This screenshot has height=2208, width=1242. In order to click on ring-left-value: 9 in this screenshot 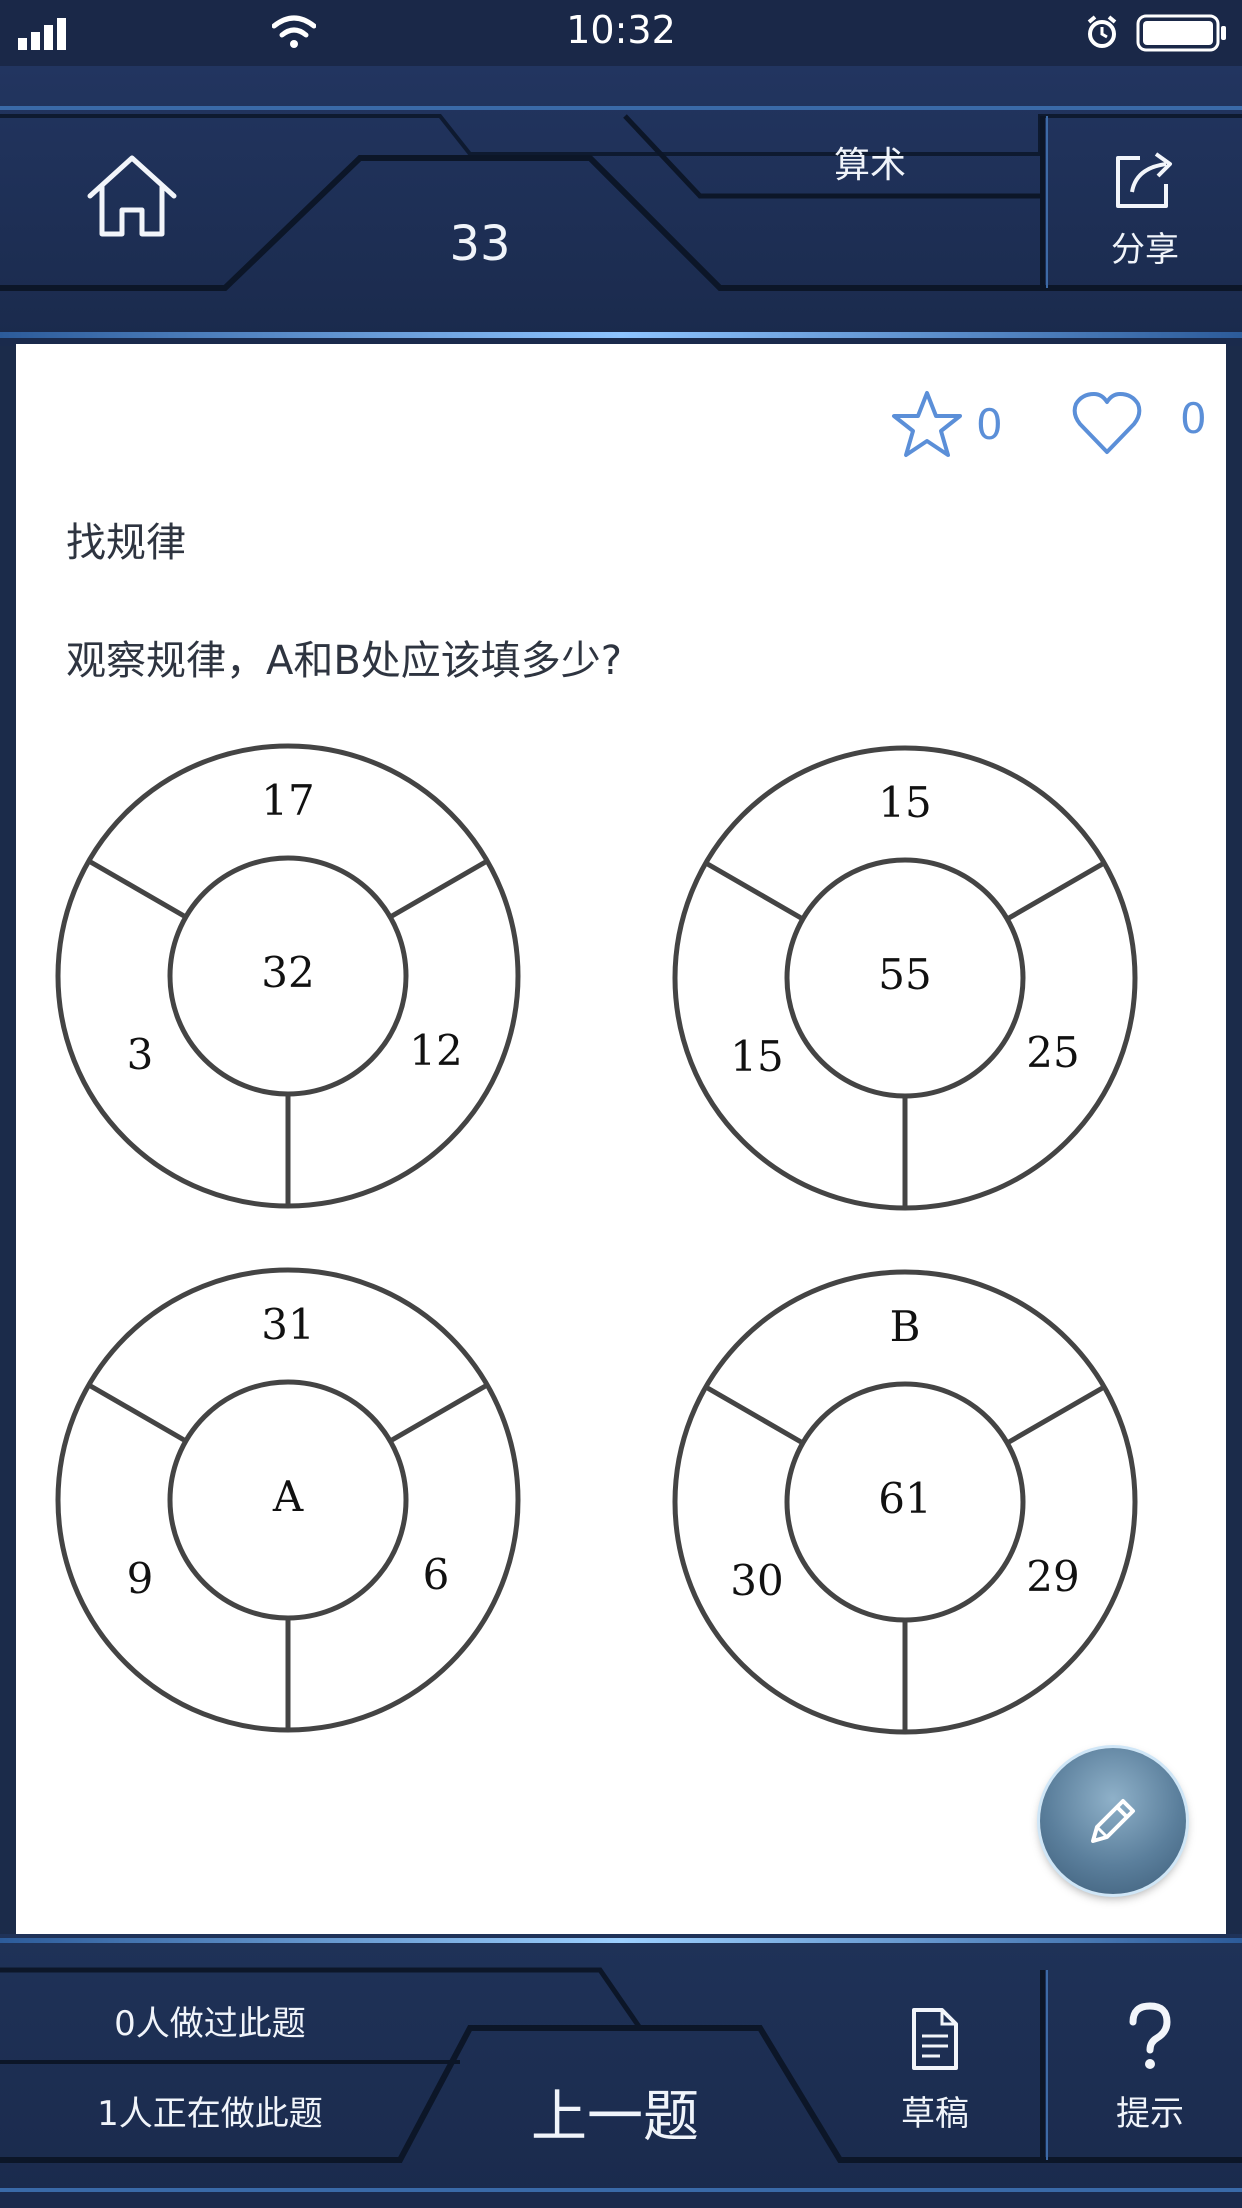, I will do `click(140, 1578)`.